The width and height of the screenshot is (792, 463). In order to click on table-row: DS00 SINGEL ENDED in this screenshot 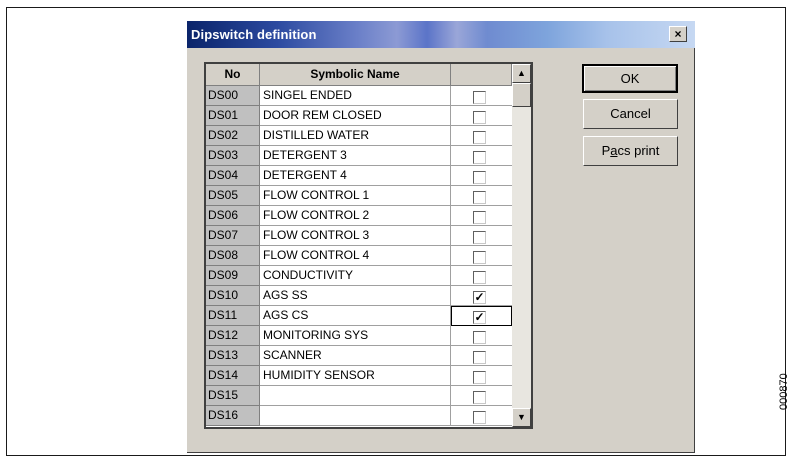, I will do `click(359, 96)`.